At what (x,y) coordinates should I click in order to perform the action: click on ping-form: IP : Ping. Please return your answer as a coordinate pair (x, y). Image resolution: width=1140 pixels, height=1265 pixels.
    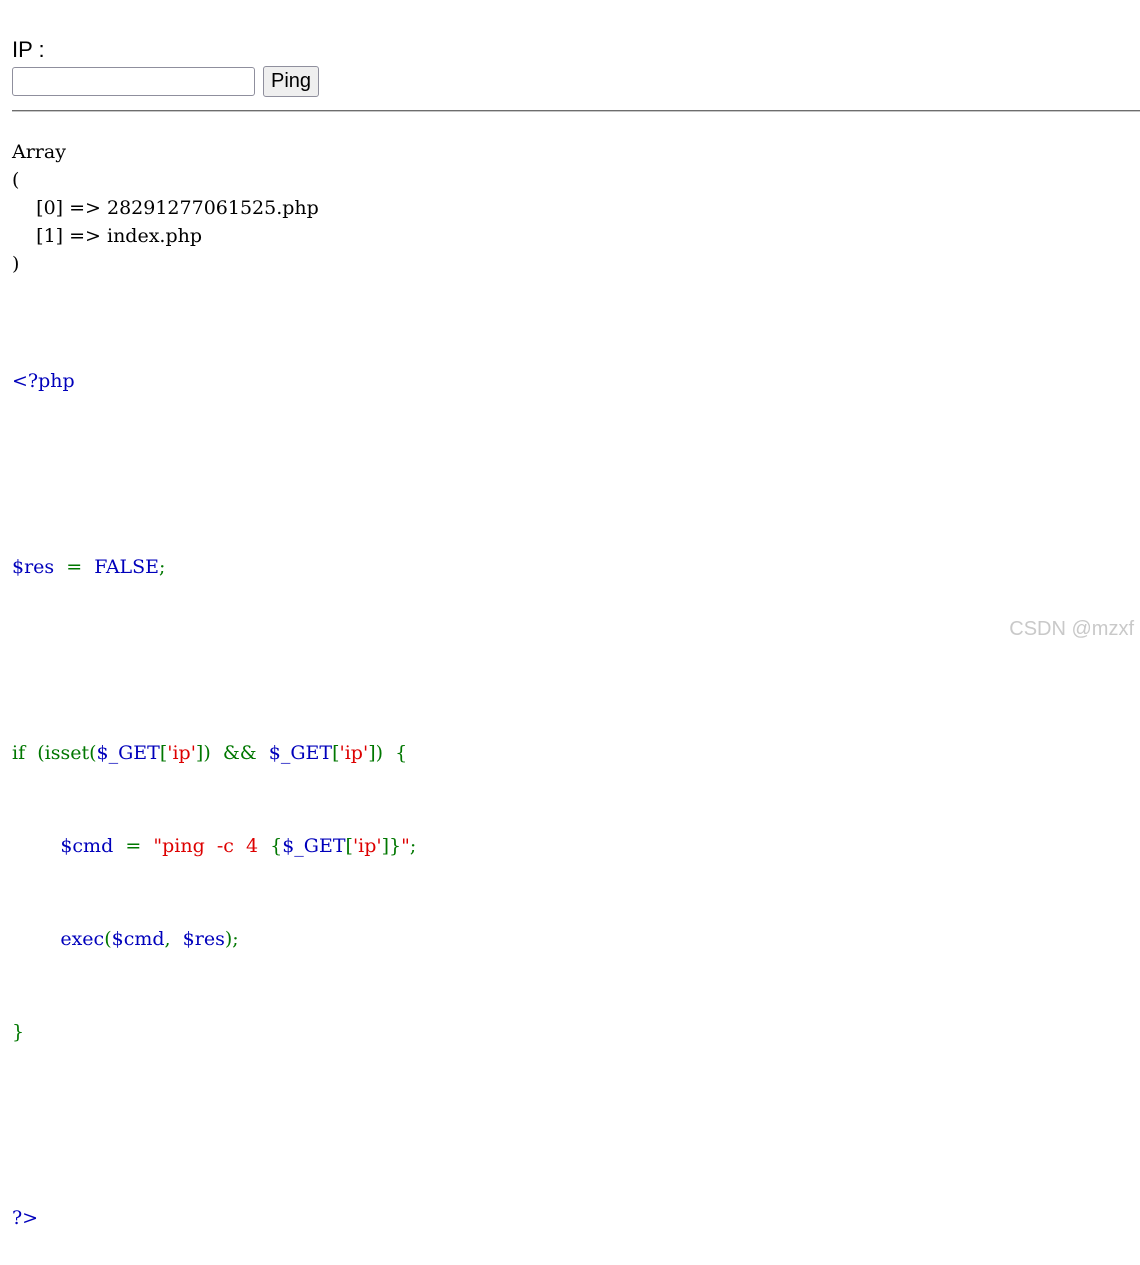
    Looking at the image, I should click on (166, 66).